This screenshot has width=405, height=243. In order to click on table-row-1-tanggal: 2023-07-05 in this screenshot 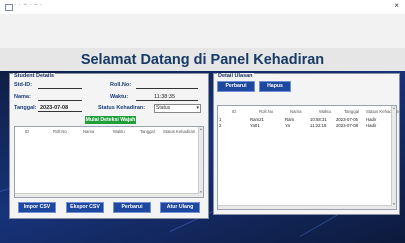, I will do `click(347, 119)`.